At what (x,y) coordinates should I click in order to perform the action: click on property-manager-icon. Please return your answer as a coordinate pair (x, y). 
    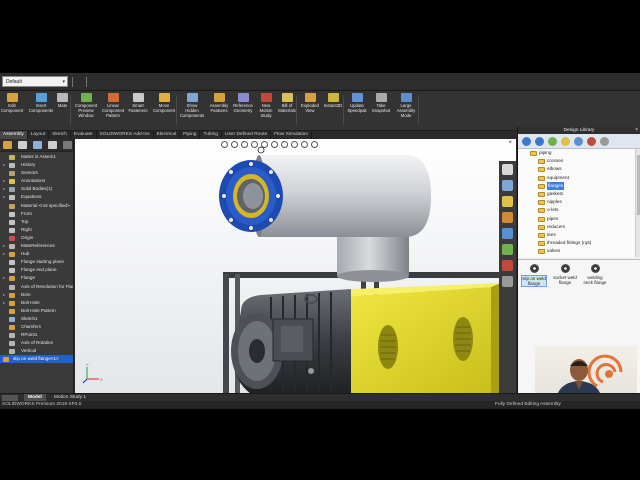
    Looking at the image, I should click on (22, 145).